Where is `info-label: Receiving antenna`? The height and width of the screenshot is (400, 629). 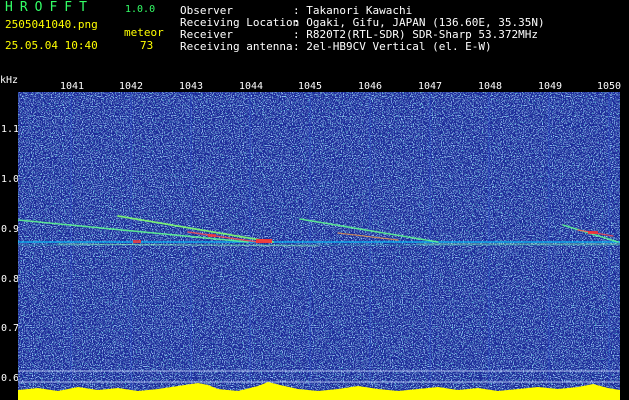 info-label: Receiving antenna is located at coordinates (236, 46).